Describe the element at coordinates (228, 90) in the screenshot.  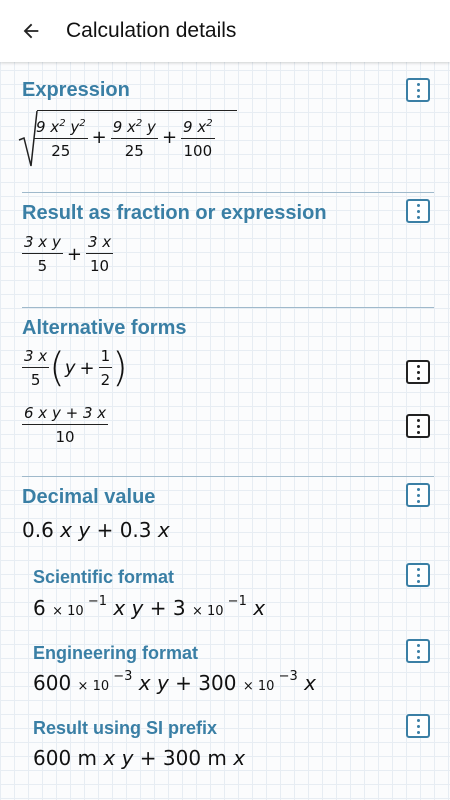
I see `expression-section: Expression` at that location.